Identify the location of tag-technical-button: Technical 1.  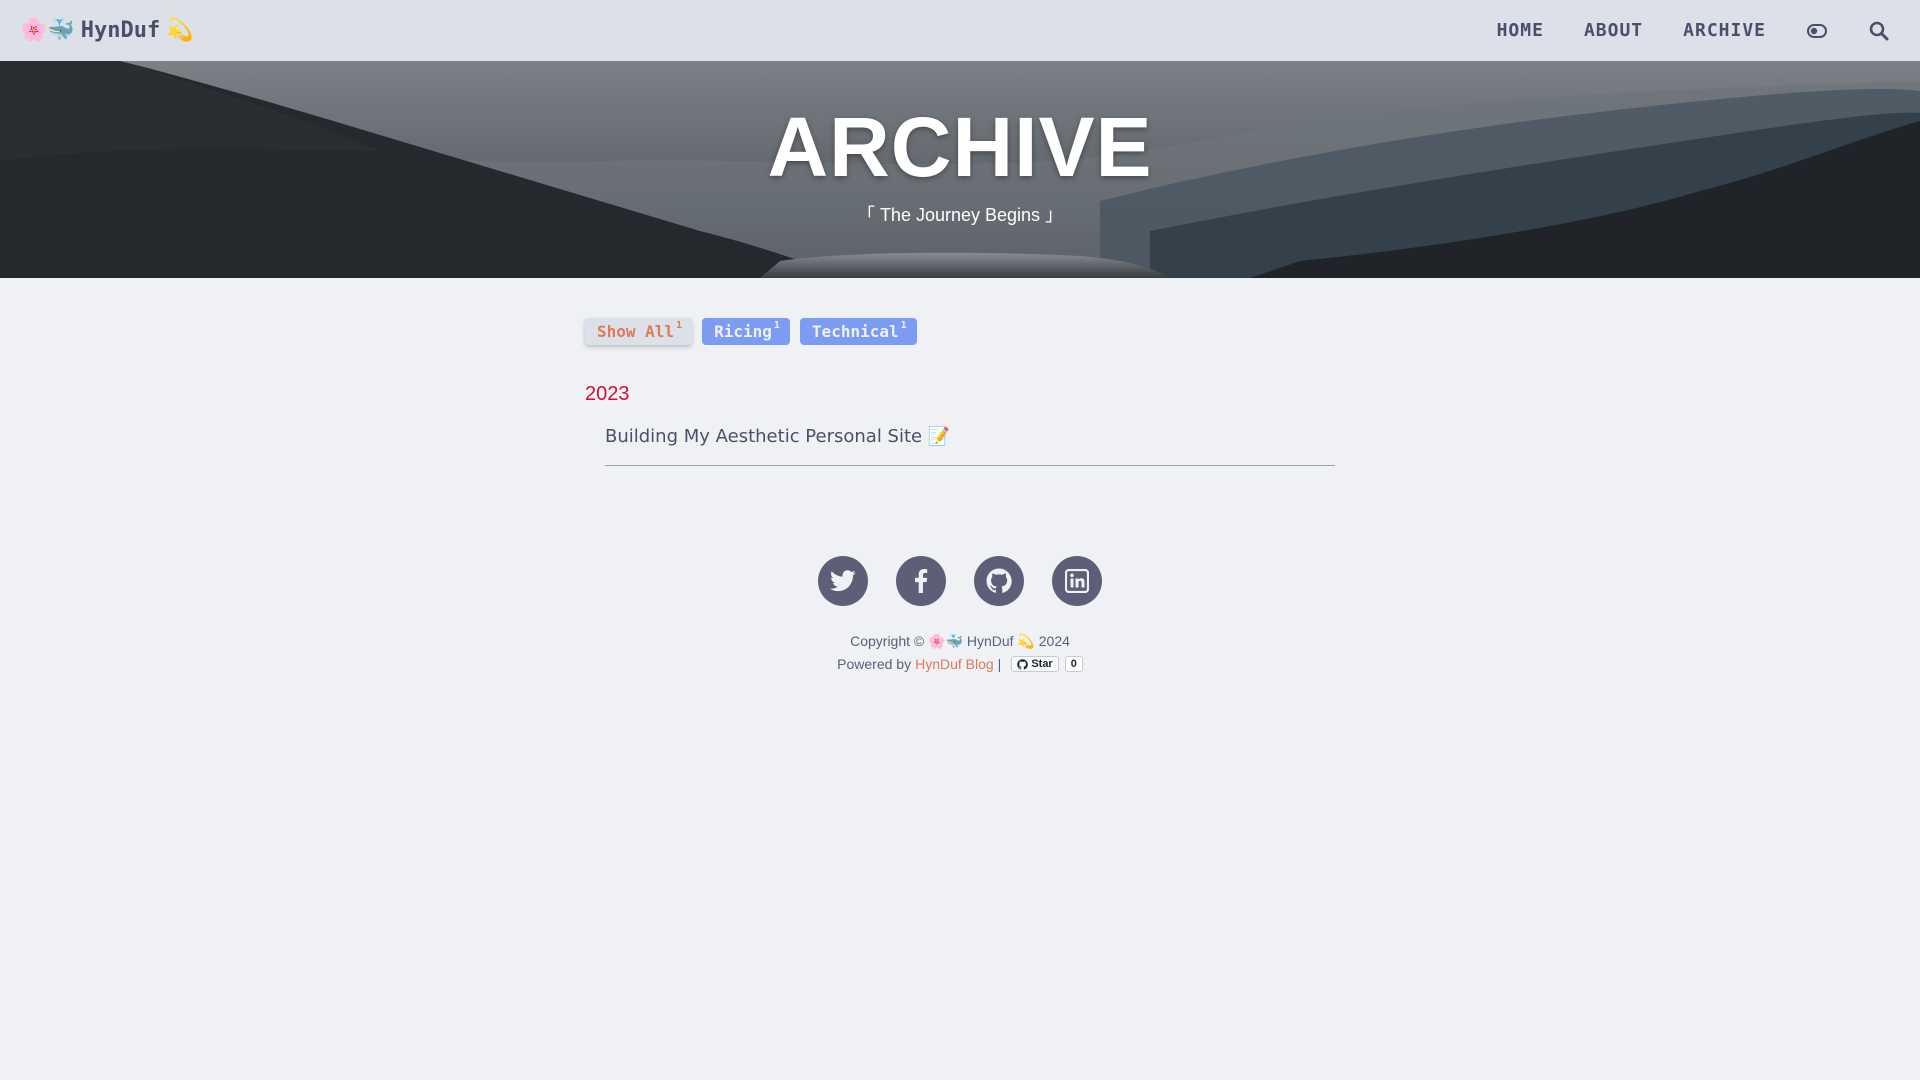
(858, 331).